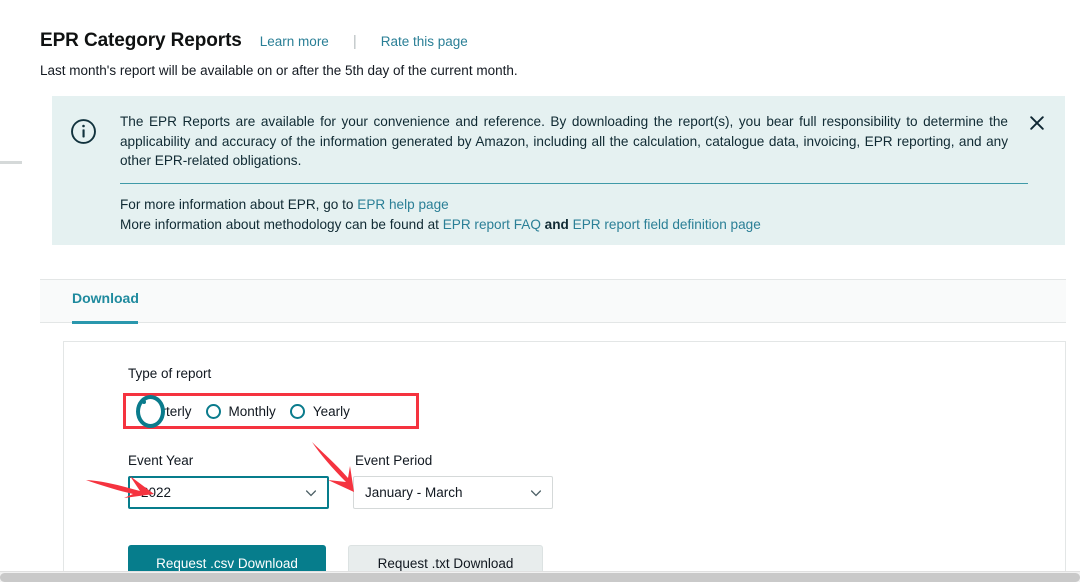 This screenshot has height=582, width=1080. What do you see at coordinates (170, 373) in the screenshot?
I see `type-of-report-label: Type of report` at bounding box center [170, 373].